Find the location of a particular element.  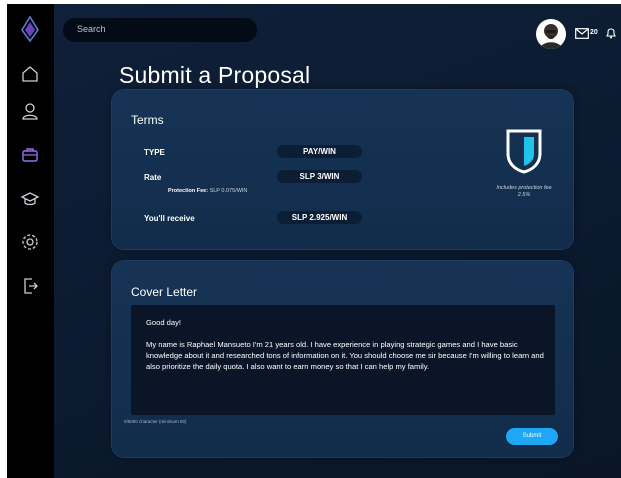

user-icon is located at coordinates (30, 111).